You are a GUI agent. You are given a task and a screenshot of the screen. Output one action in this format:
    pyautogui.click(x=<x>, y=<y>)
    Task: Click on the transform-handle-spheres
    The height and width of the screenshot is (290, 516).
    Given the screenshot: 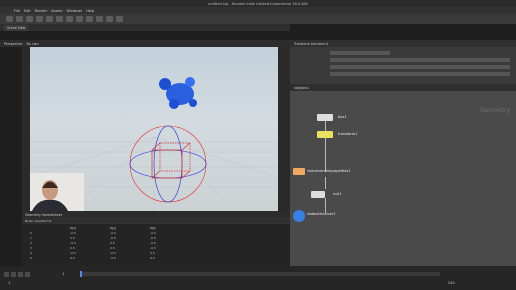 What is the action you would take?
    pyautogui.click(x=168, y=164)
    